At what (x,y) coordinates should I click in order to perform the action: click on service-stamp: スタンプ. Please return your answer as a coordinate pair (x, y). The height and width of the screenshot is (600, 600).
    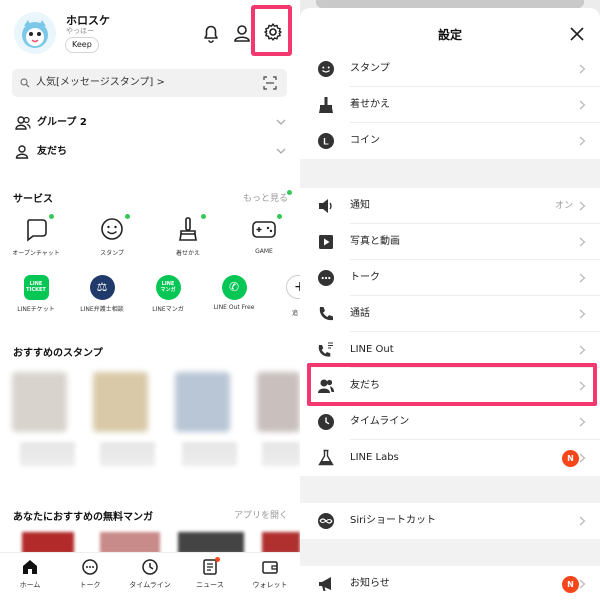
    Looking at the image, I should click on (112, 235).